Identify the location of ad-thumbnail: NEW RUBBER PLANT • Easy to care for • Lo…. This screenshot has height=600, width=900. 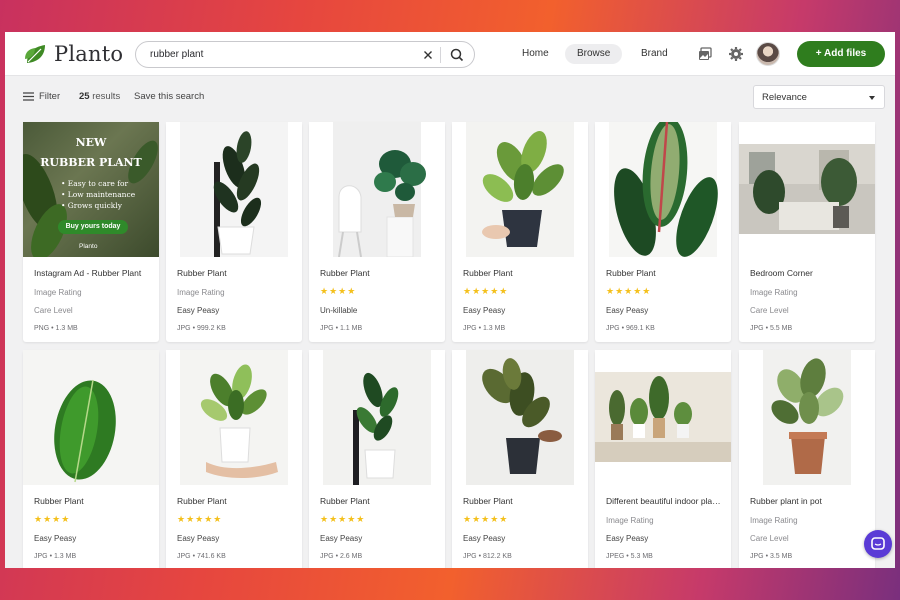
(91, 189).